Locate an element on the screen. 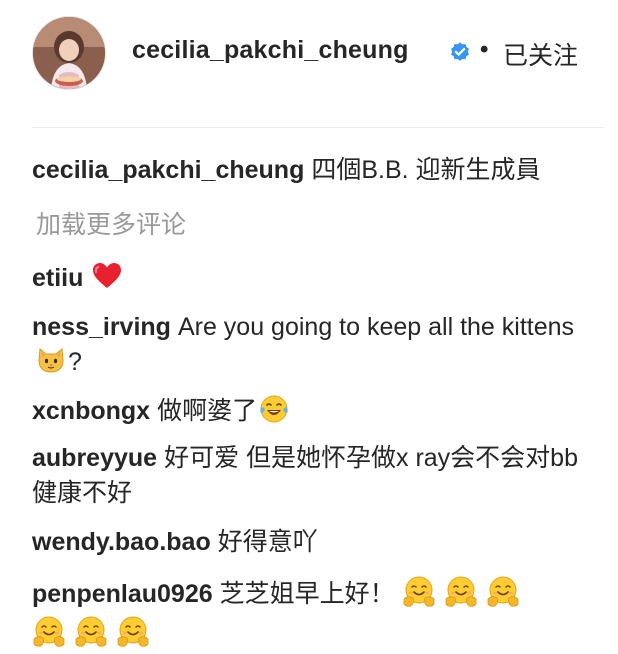 This screenshot has height=654, width=618. cat-face-icon is located at coordinates (51, 360).